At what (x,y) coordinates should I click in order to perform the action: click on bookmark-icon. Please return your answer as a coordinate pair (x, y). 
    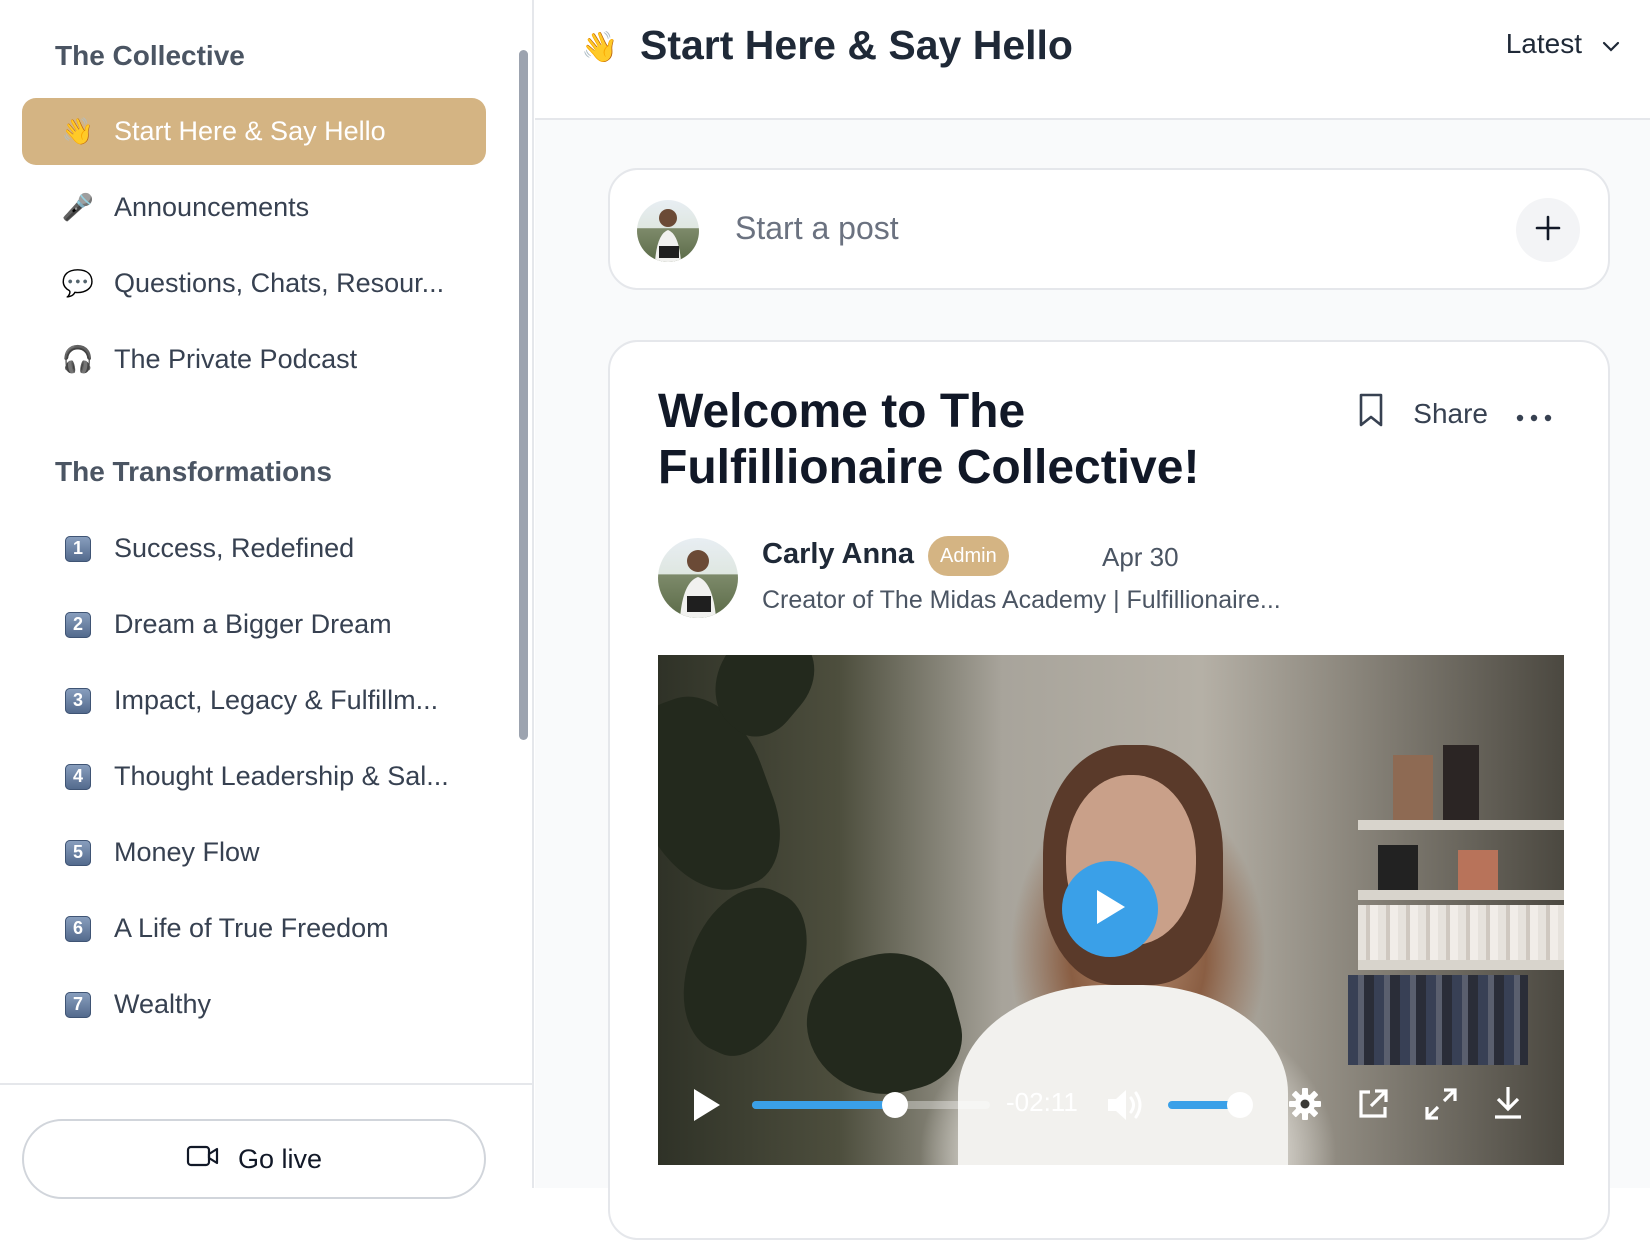
    Looking at the image, I should click on (1371, 413).